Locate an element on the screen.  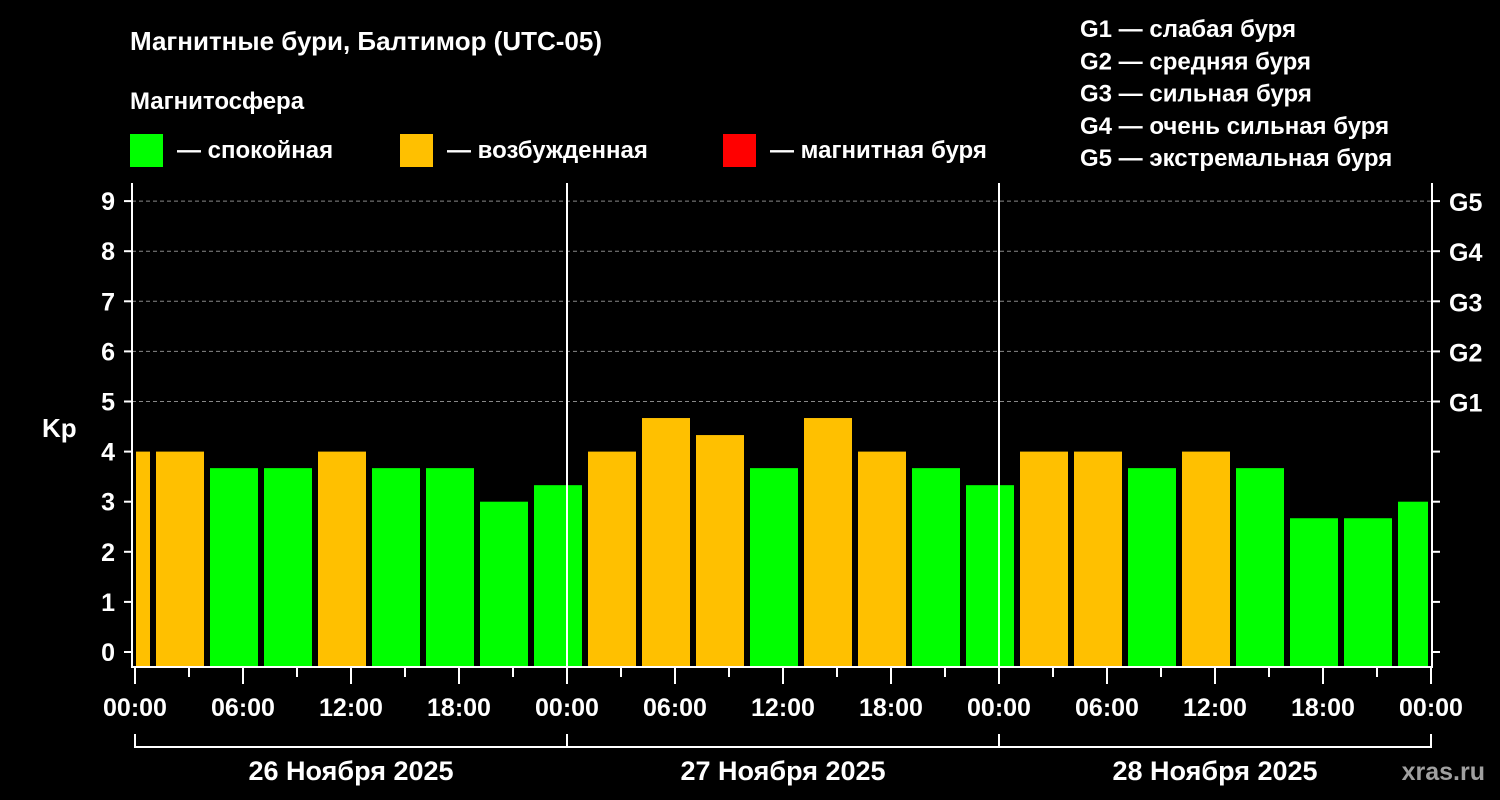
y-tick-label: 7 is located at coordinates (108, 302).